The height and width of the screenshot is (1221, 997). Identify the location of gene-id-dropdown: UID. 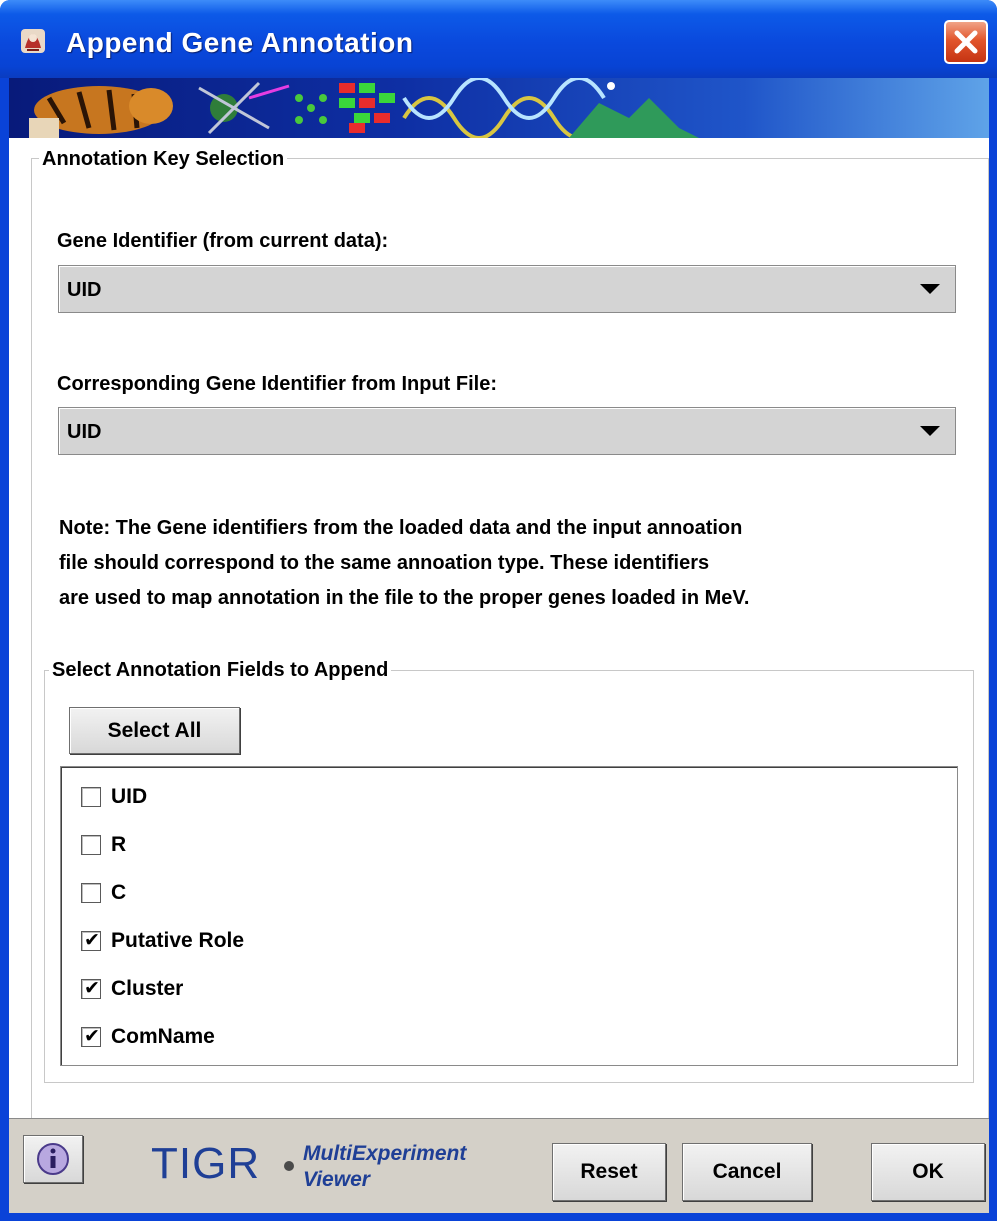
(507, 289).